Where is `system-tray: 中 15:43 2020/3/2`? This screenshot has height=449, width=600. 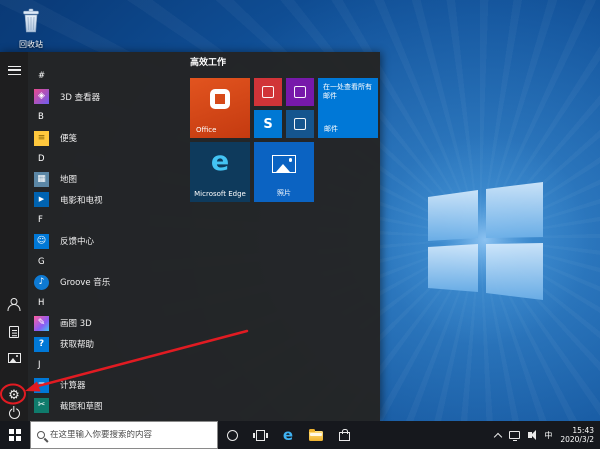
system-tray: 中 15:43 2020/3/2 is located at coordinates (547, 435).